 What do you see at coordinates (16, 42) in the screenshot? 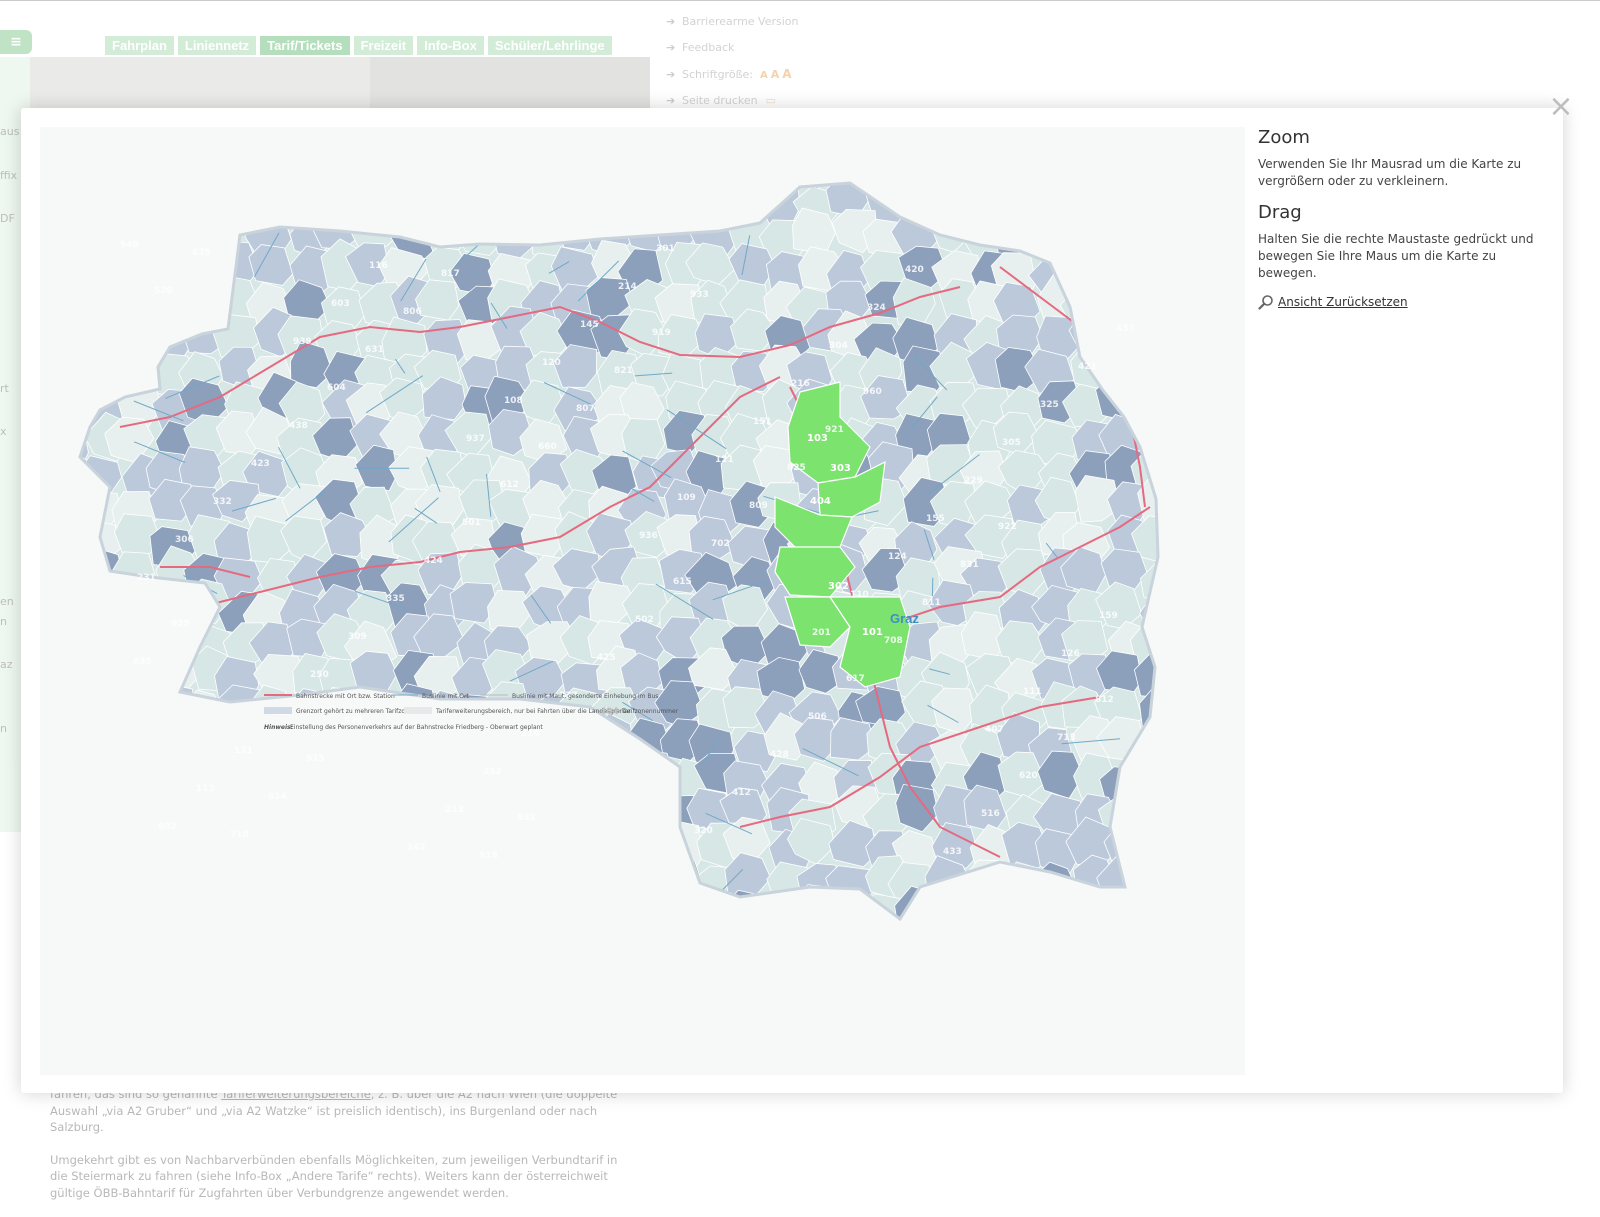
I see `logo: ≡` at bounding box center [16, 42].